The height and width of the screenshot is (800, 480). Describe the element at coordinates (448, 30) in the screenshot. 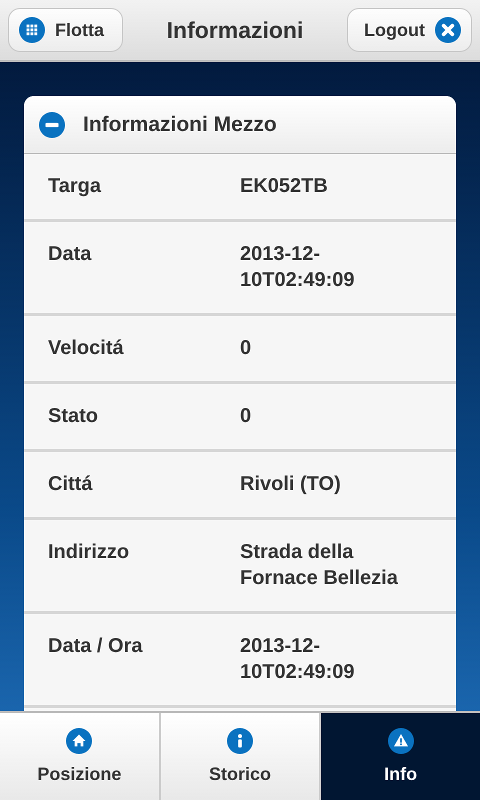

I see `close-icon` at that location.